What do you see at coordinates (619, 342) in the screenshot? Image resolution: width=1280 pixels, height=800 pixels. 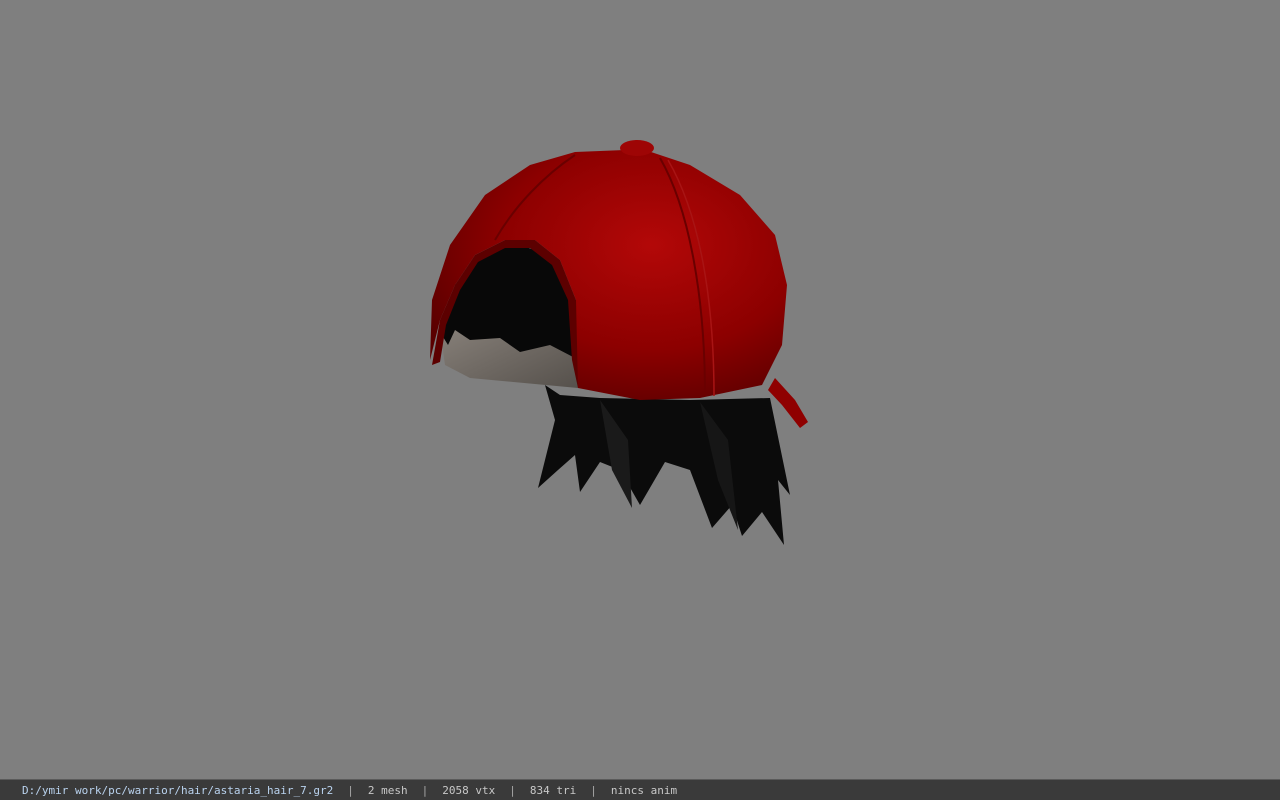 I see `hair-model-render` at bounding box center [619, 342].